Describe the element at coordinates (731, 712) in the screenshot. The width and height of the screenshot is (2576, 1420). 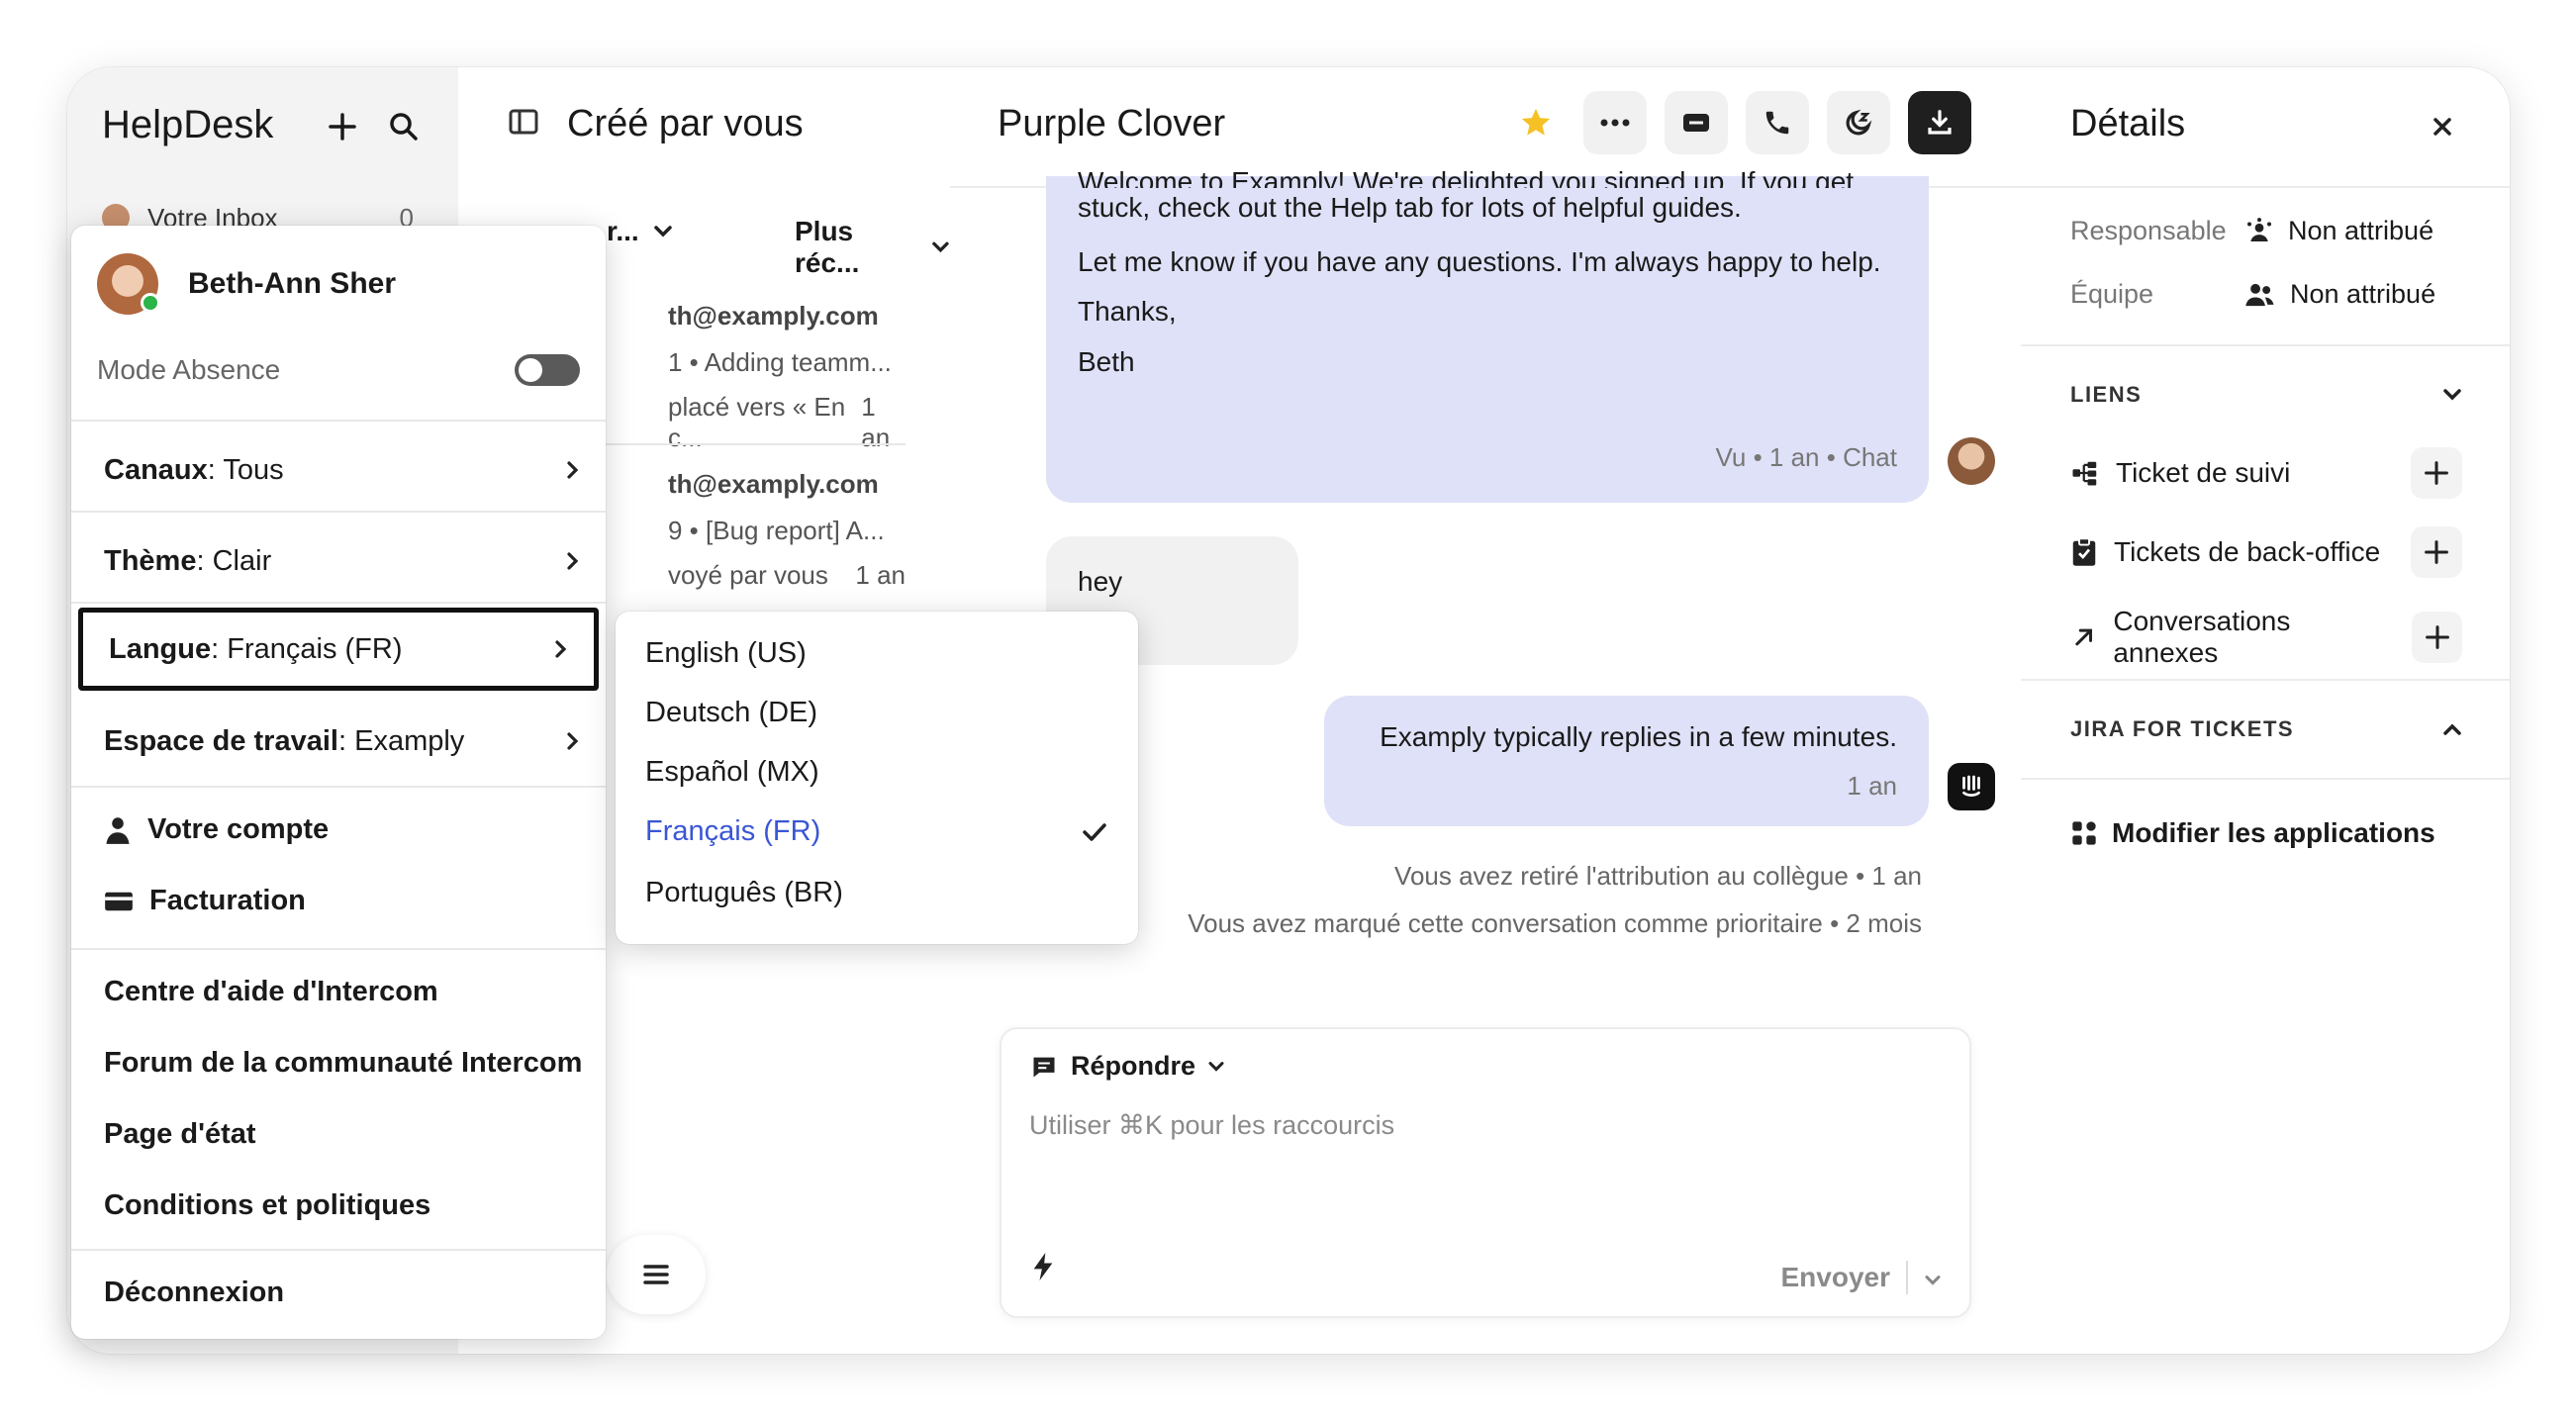
I see `language-option-label: Deutsch (DE)` at that location.